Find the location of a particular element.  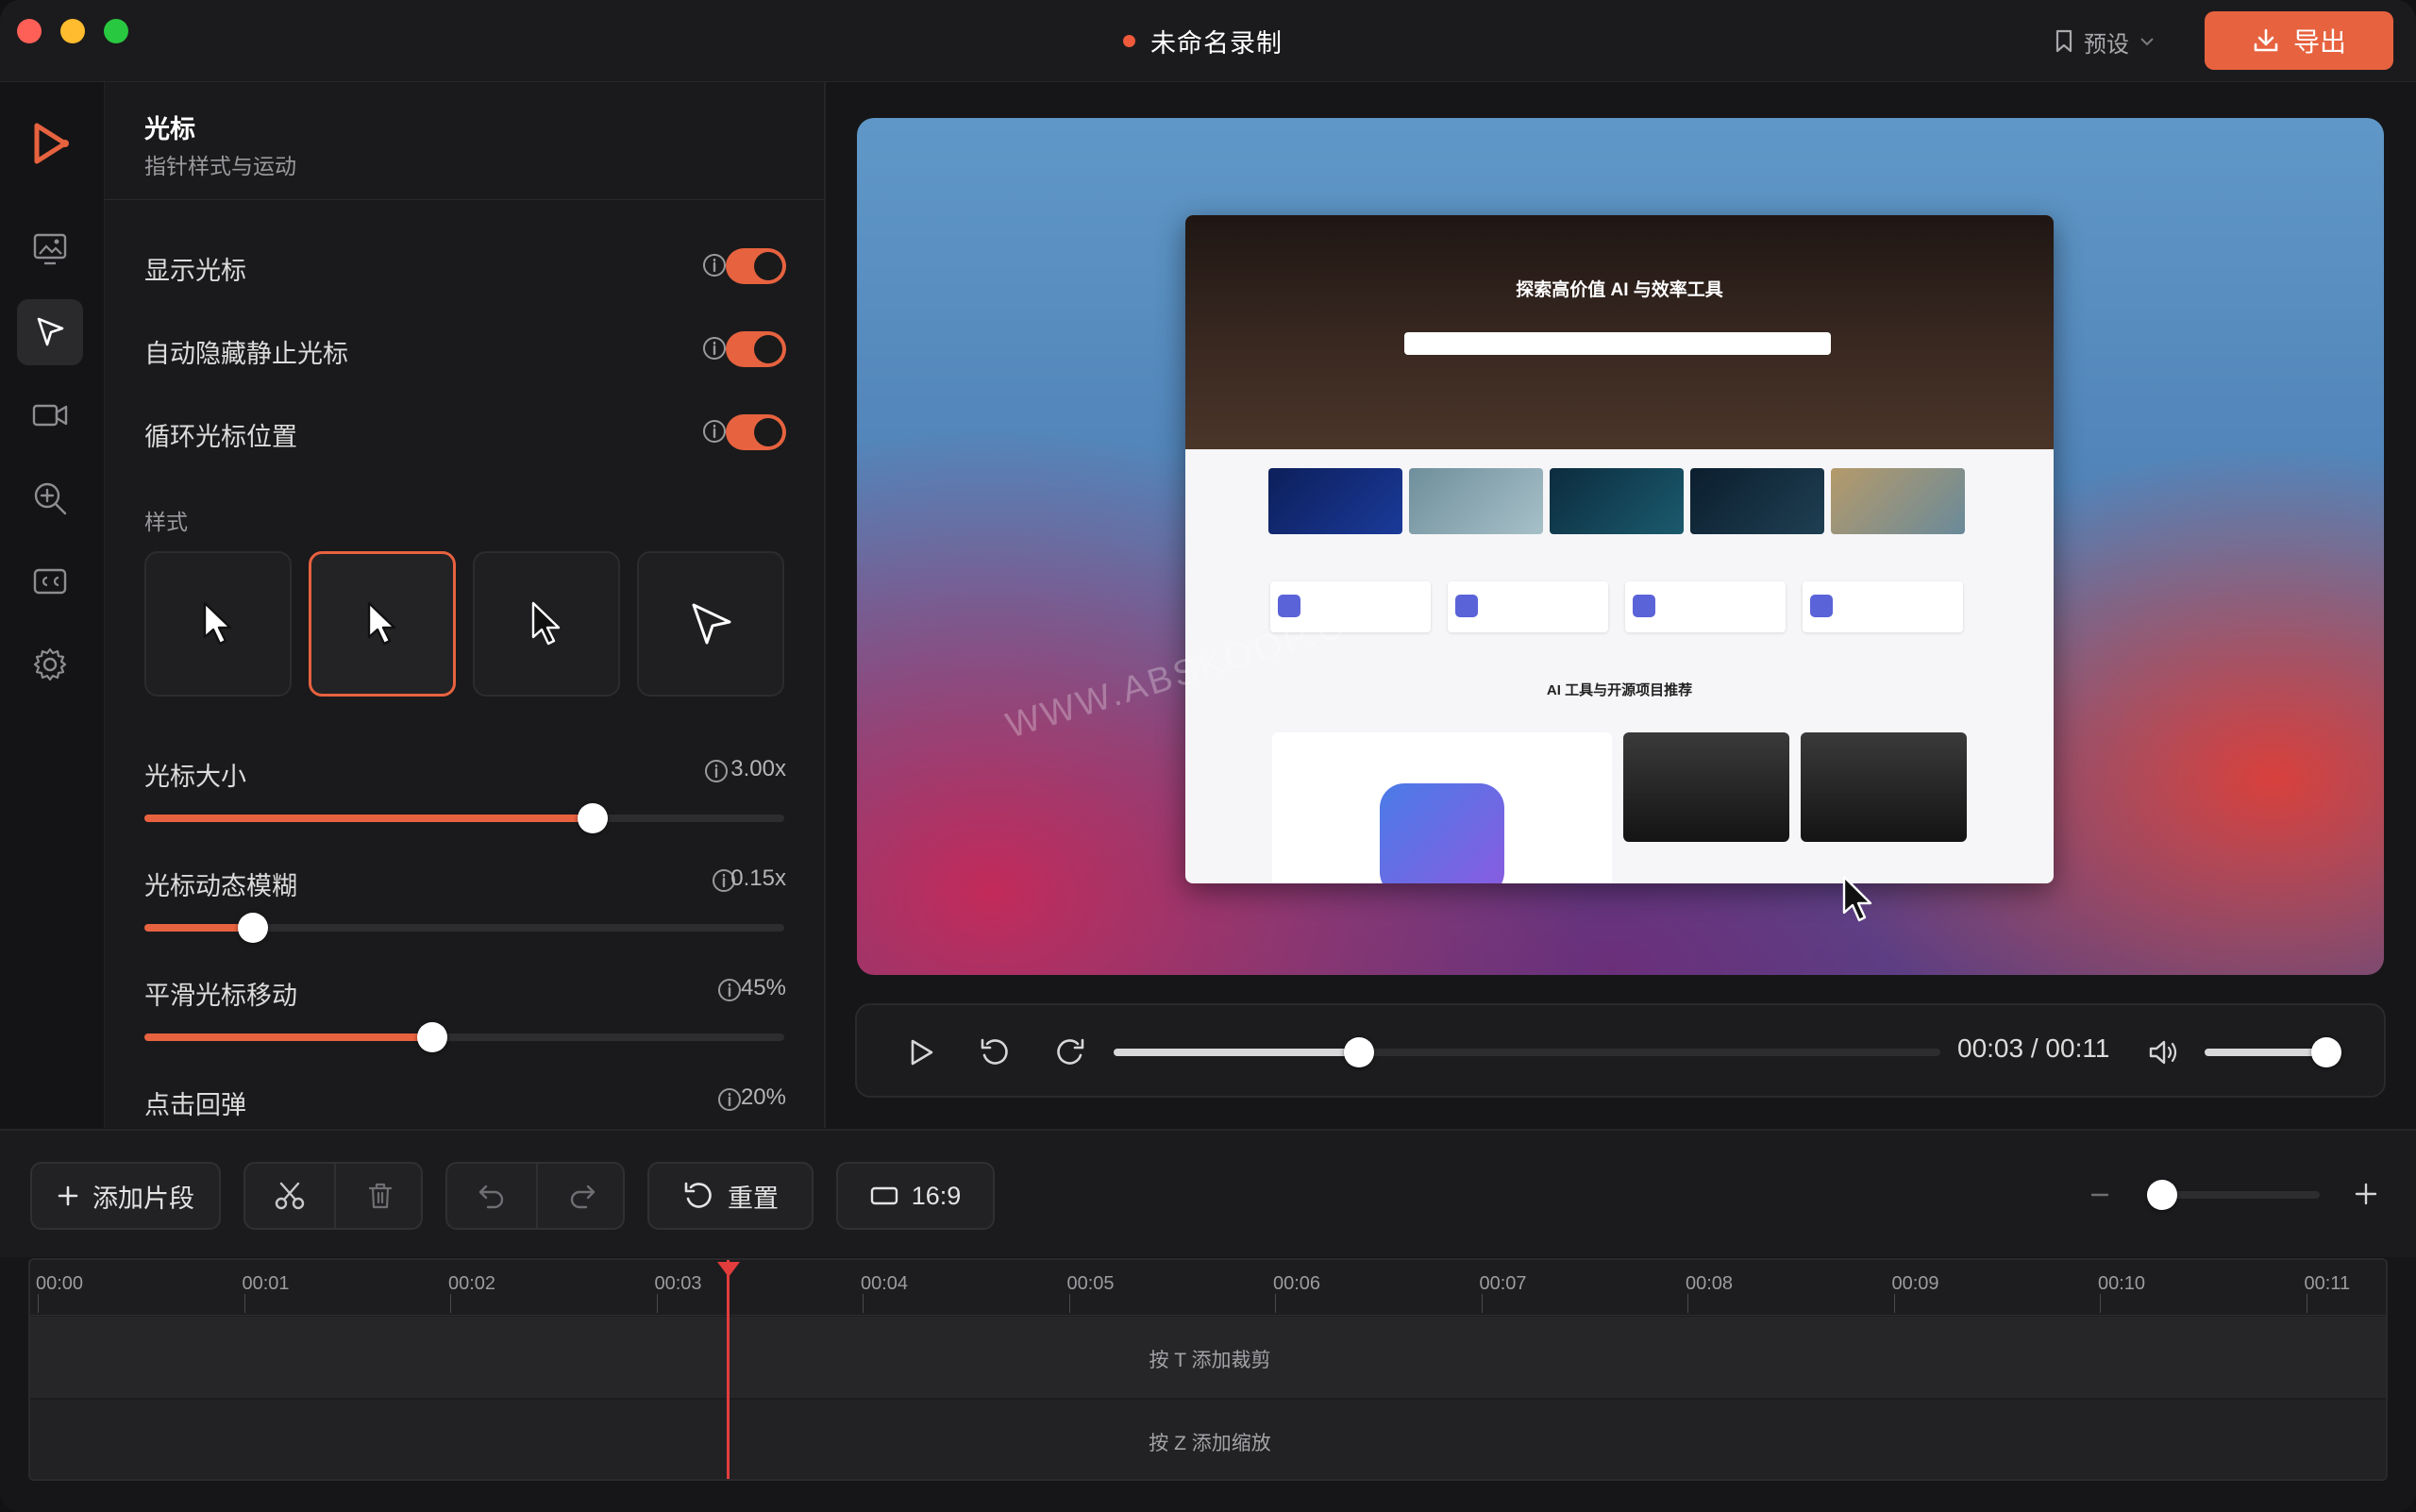

slider-row-motion-blur: 光标动态模糊 0.15x is located at coordinates (465, 881).